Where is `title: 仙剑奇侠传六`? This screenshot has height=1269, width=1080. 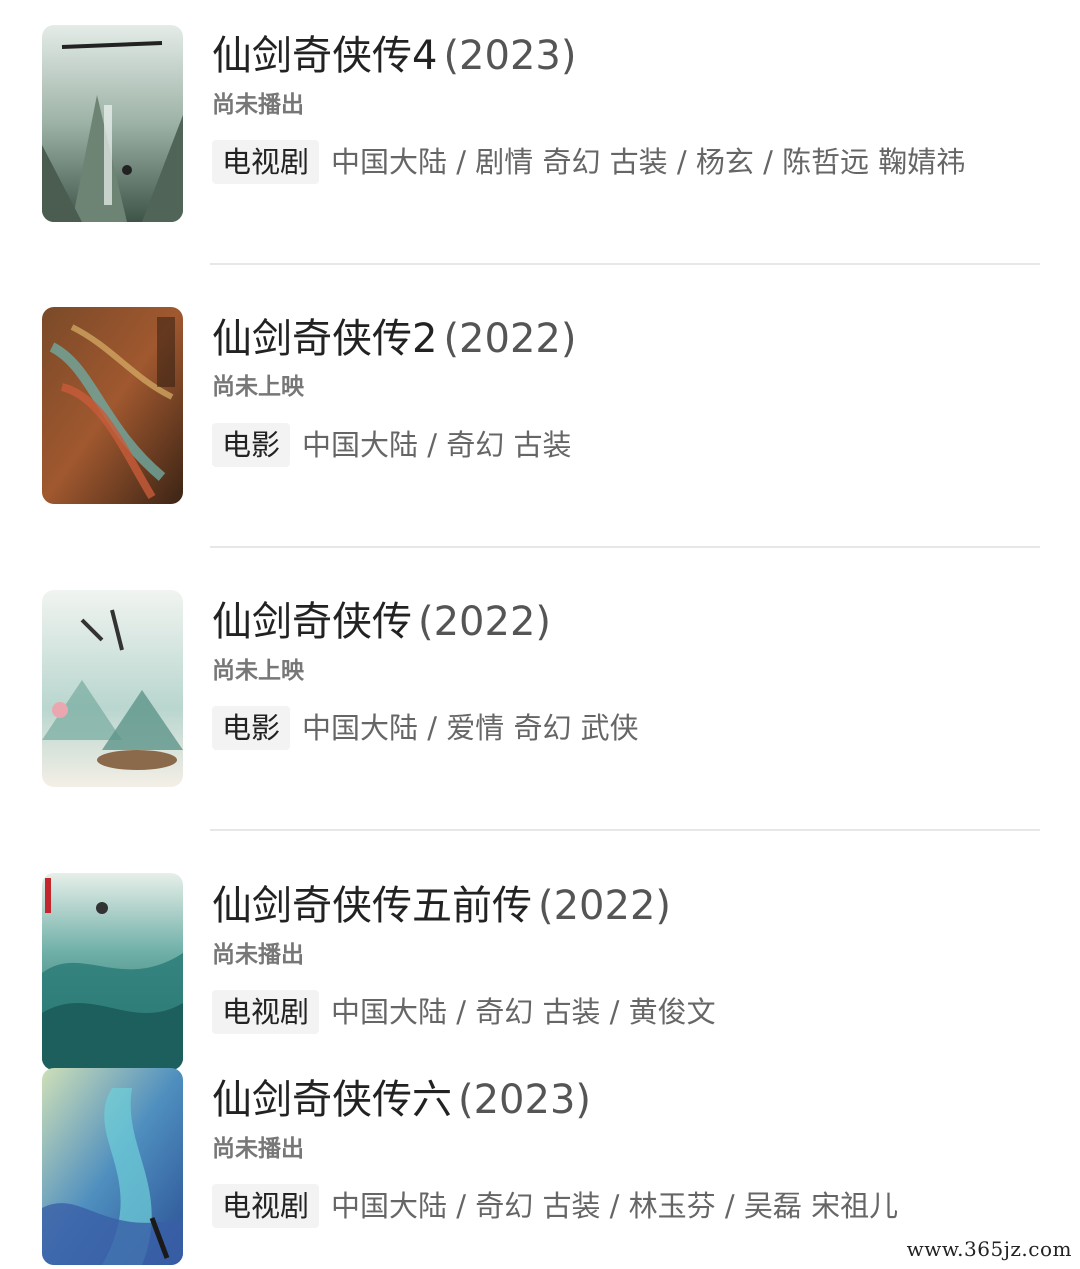
title: 仙剑奇侠传六 is located at coordinates (332, 1100).